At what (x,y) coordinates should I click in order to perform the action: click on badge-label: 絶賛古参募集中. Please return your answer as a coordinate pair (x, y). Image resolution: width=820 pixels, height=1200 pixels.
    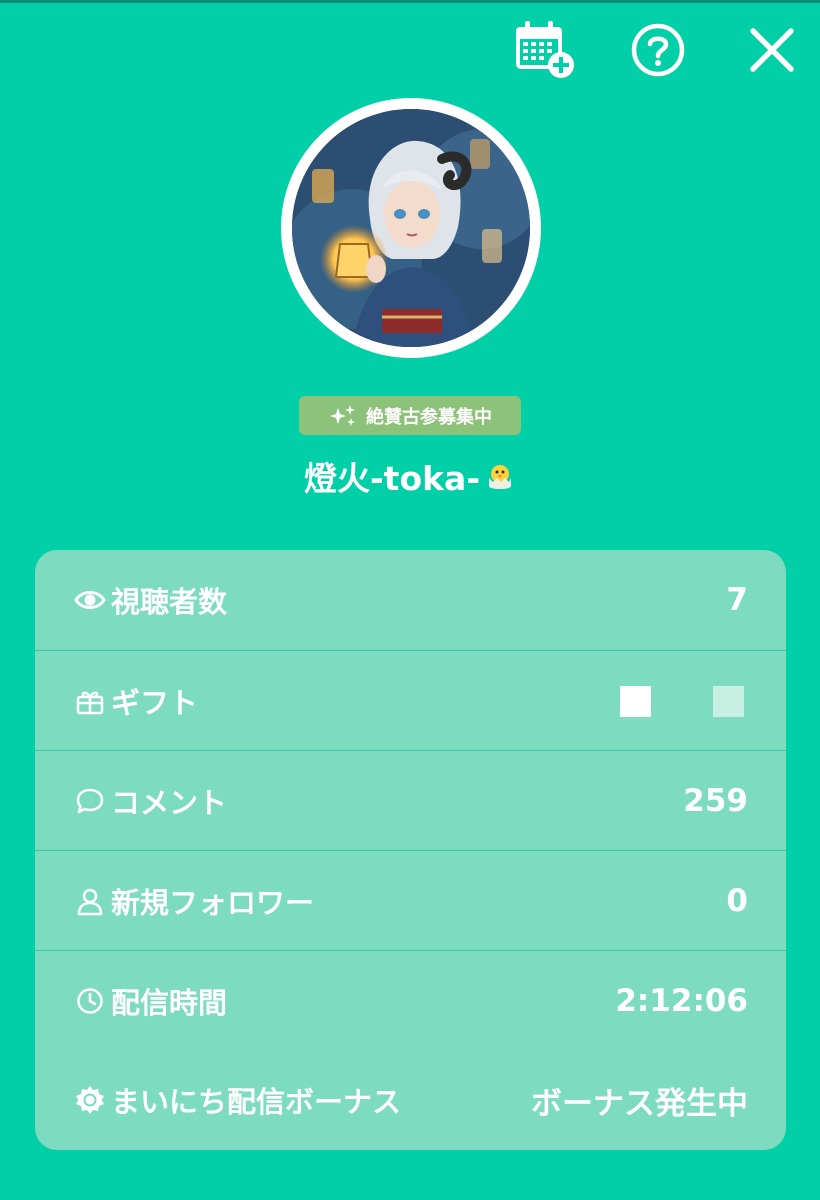
    Looking at the image, I should click on (429, 417).